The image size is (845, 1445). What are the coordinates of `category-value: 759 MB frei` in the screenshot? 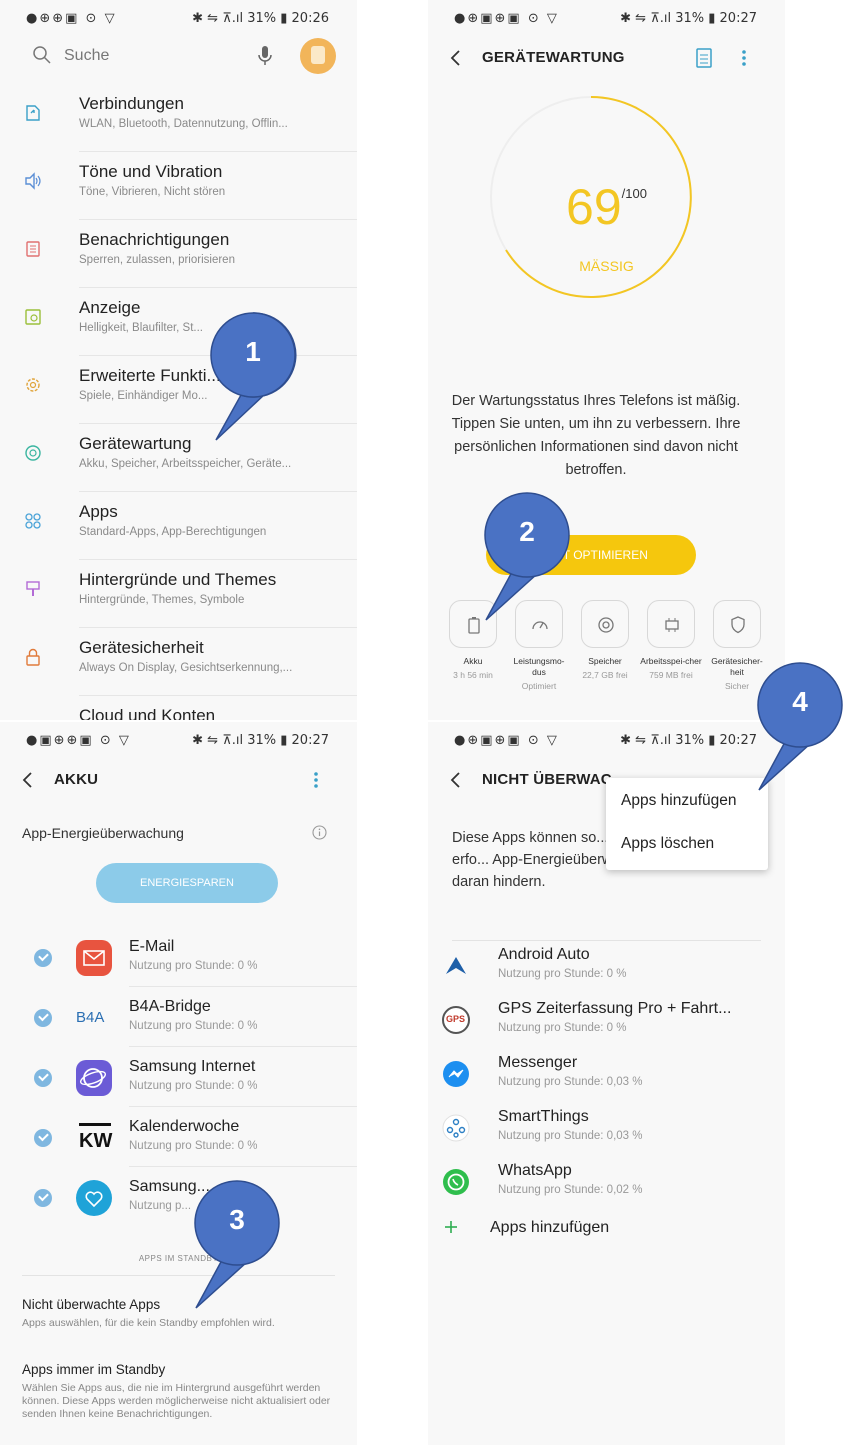 It's located at (671, 675).